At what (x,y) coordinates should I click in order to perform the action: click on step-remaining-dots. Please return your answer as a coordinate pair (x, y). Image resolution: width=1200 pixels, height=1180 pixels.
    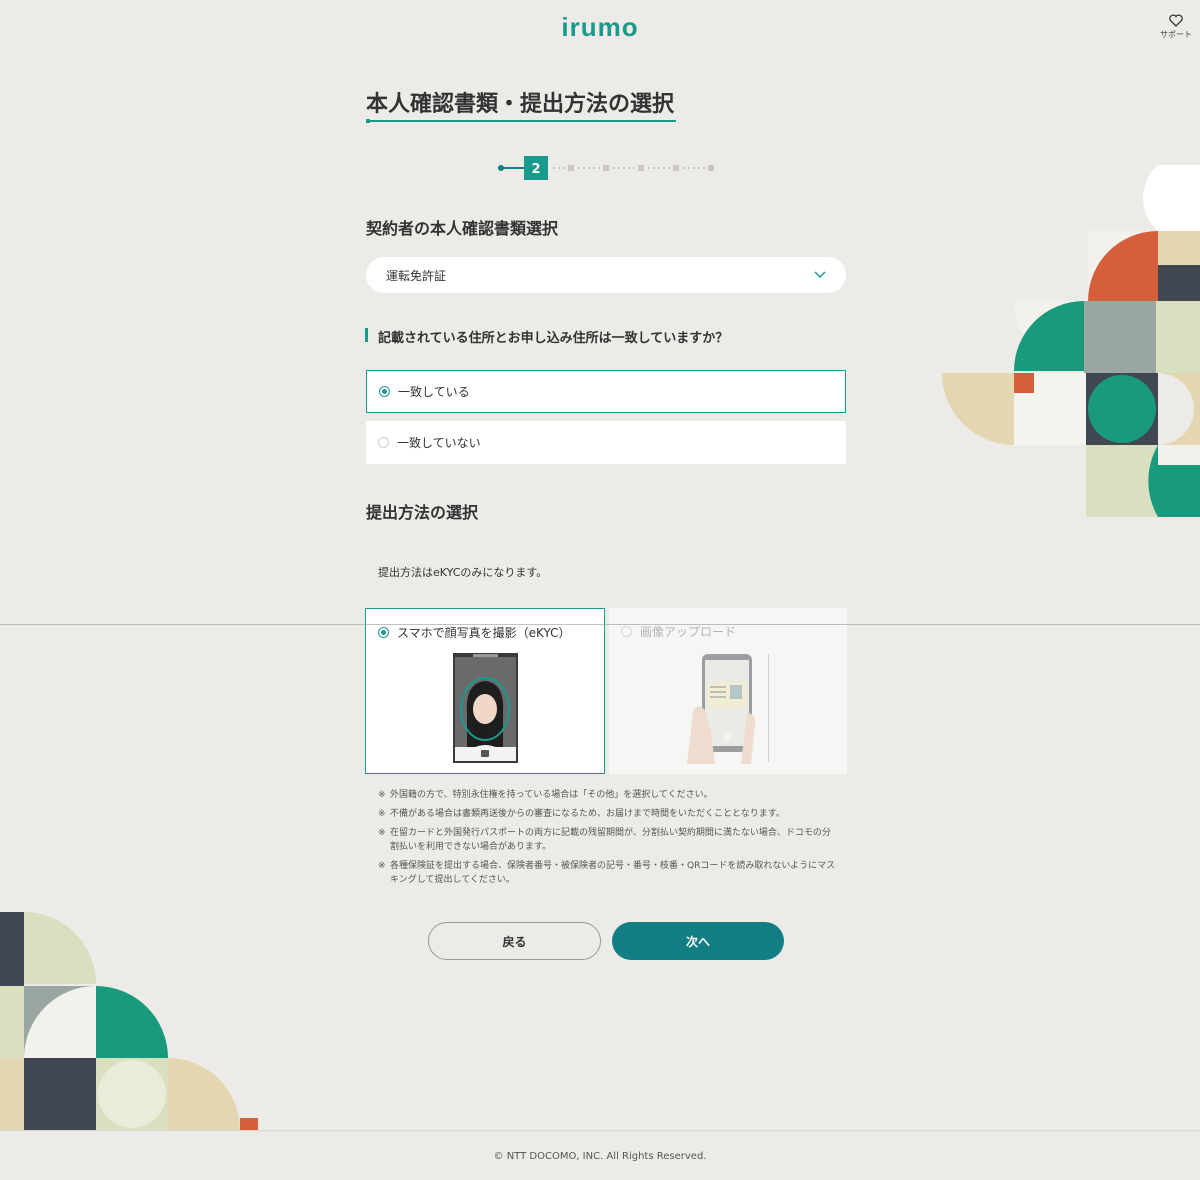
    Looking at the image, I should click on (633, 168).